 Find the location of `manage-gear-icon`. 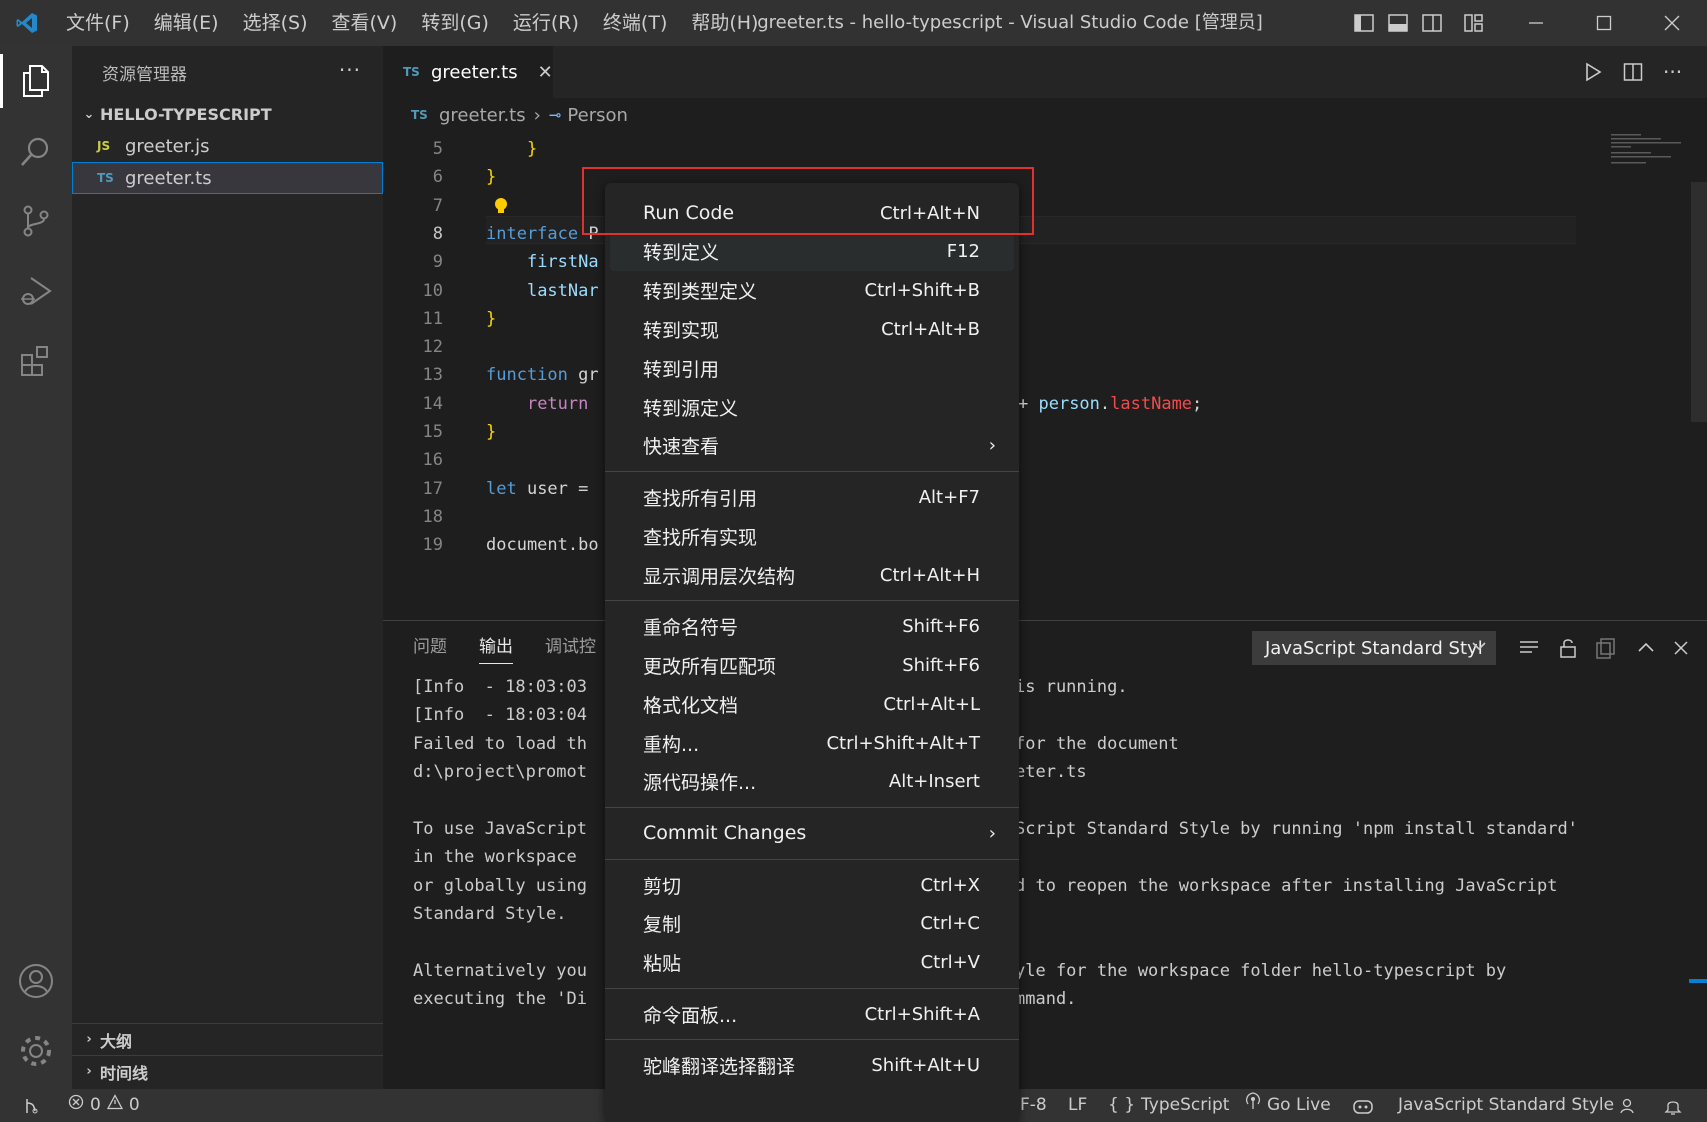

manage-gear-icon is located at coordinates (36, 1051).